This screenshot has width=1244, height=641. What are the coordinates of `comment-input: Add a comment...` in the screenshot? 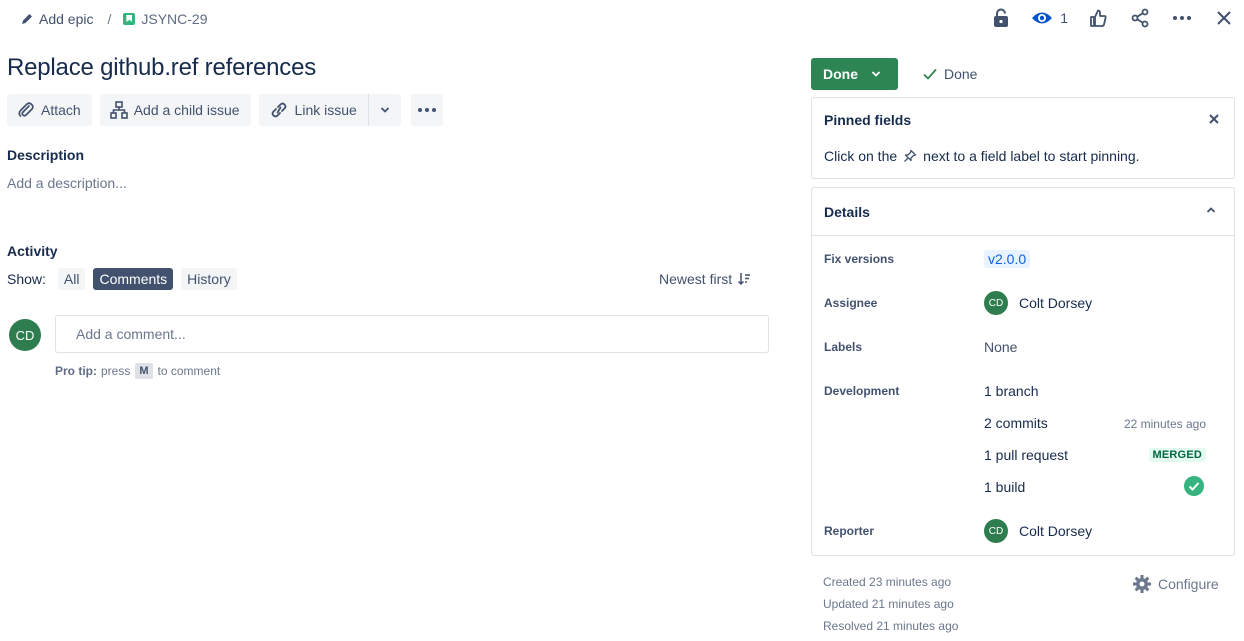 It's located at (412, 334).